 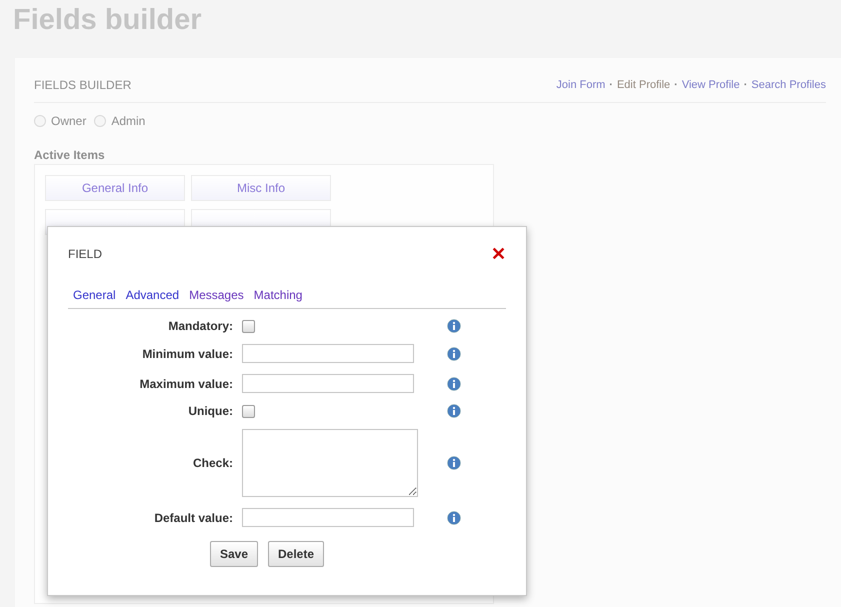 I want to click on nav-link: Search Profiles, so click(x=788, y=85).